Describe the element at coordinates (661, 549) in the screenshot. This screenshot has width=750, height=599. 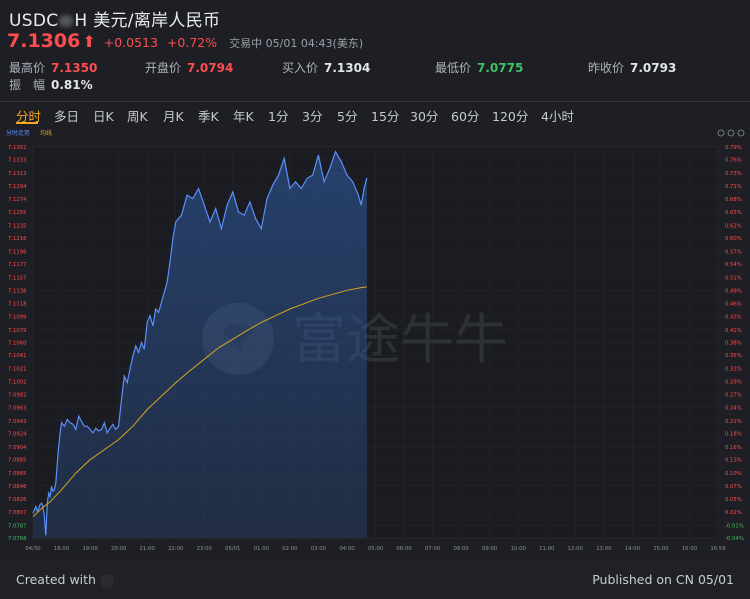
I see `x-tick-label: 15:00` at that location.